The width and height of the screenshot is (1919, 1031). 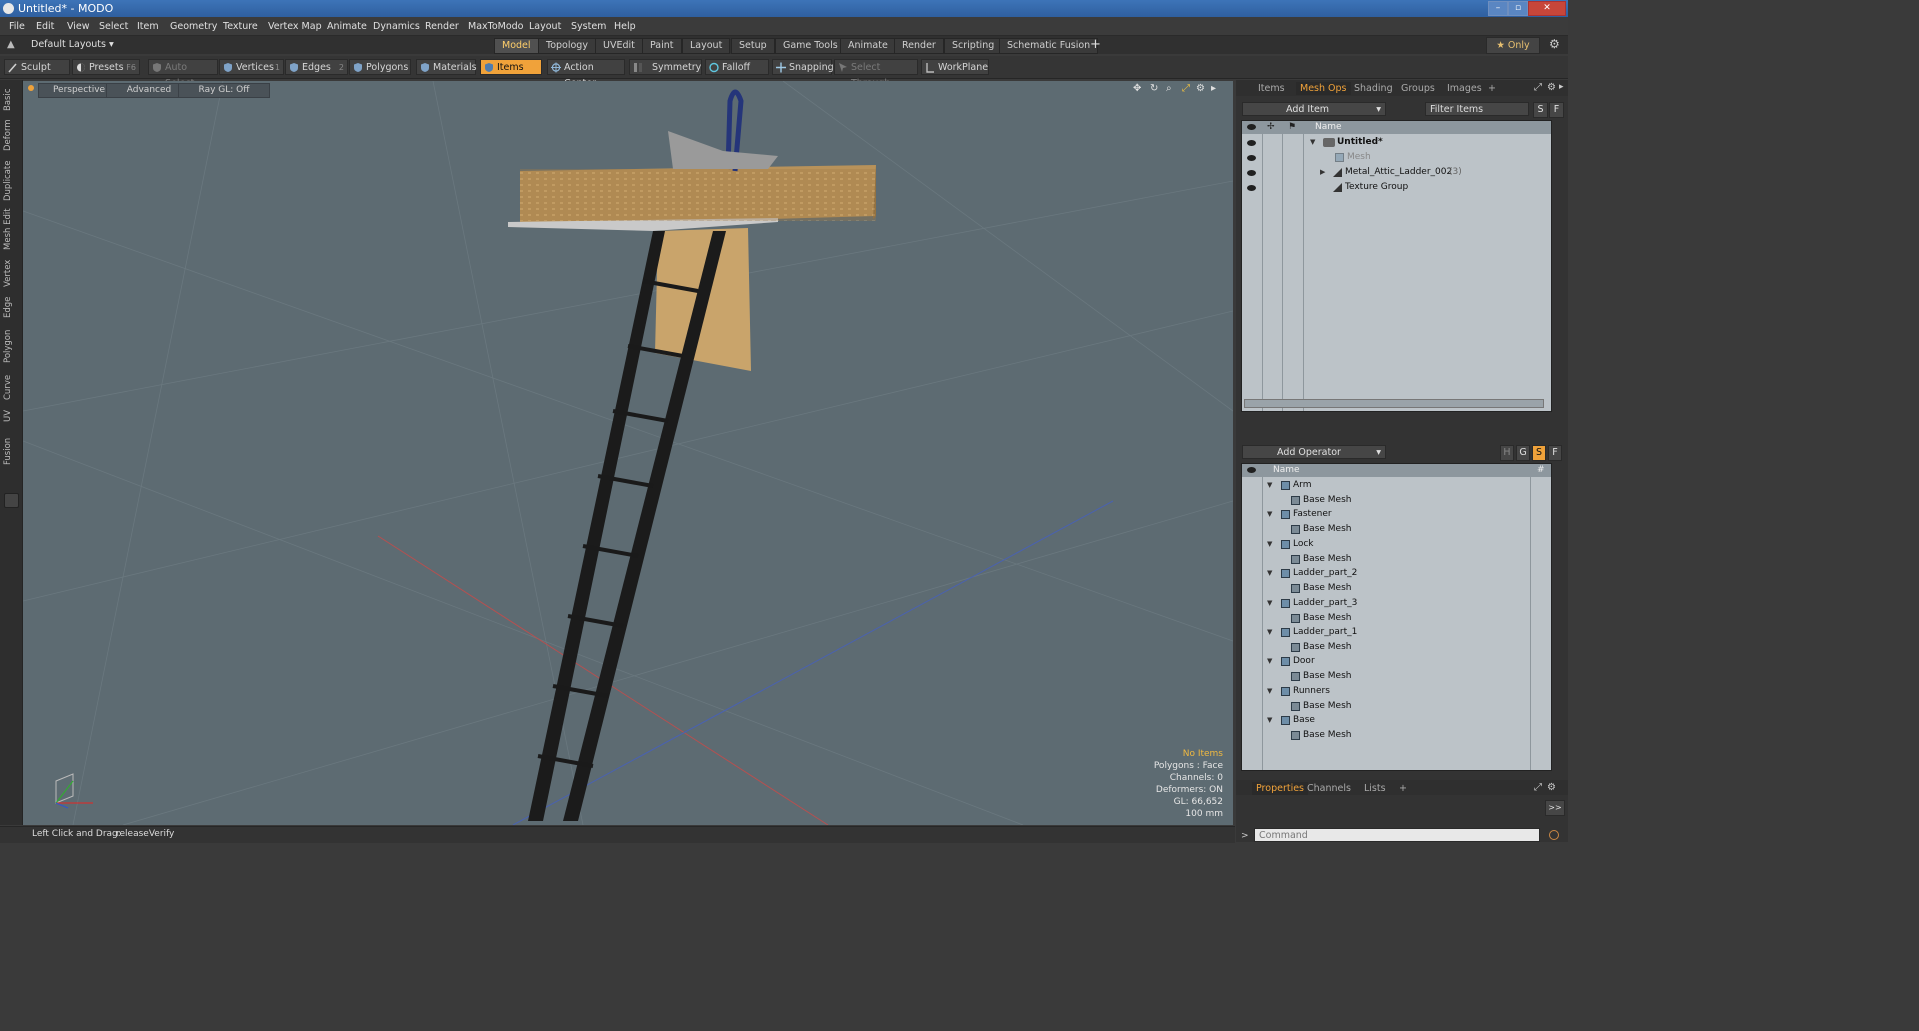 I want to click on menu-layout: Layout, so click(x=545, y=26).